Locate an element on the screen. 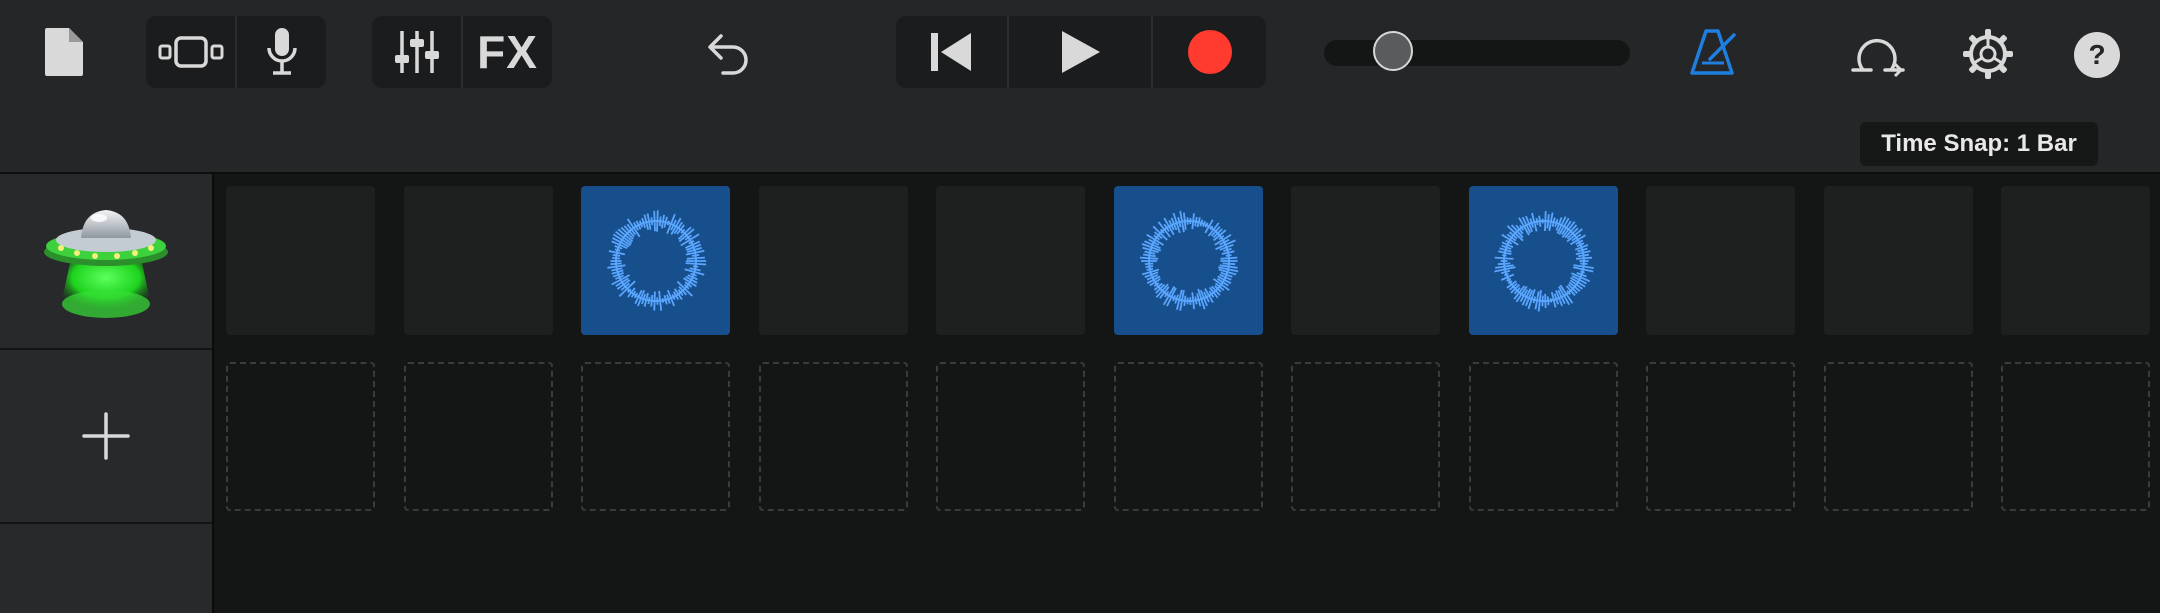 The width and height of the screenshot is (2160, 613). record-button is located at coordinates (1209, 52).